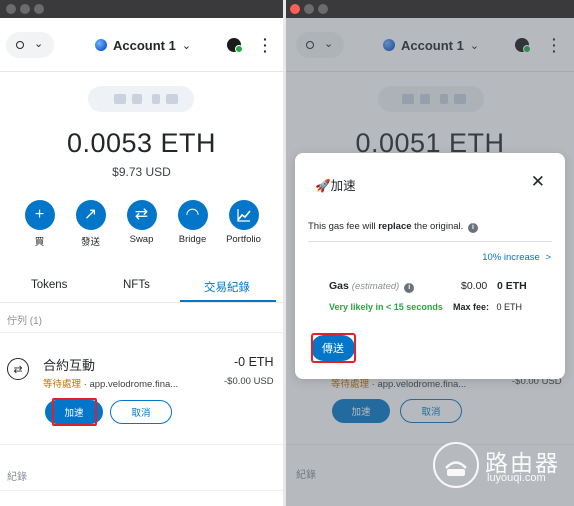  Describe the element at coordinates (141, 143) in the screenshot. I see `token-balance: 0.0053 ETH` at that location.